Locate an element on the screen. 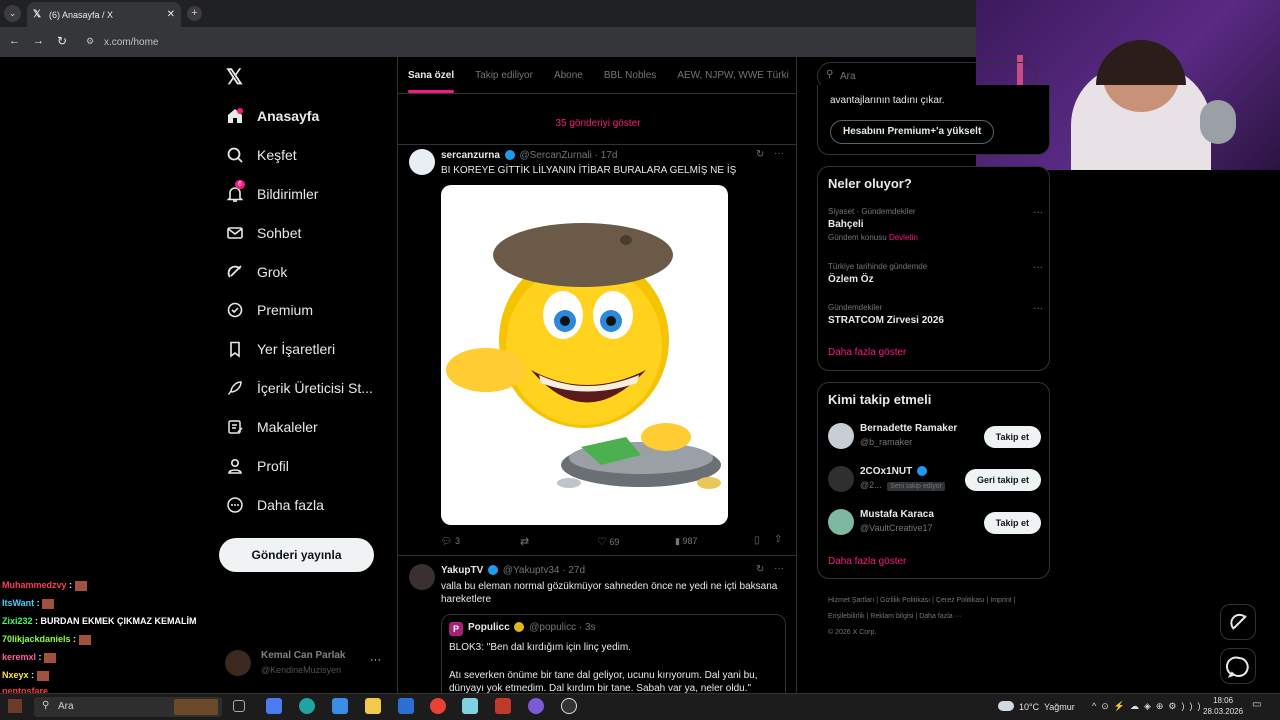 The width and height of the screenshot is (1280, 720). url-field: x.com/home is located at coordinates (131, 42).